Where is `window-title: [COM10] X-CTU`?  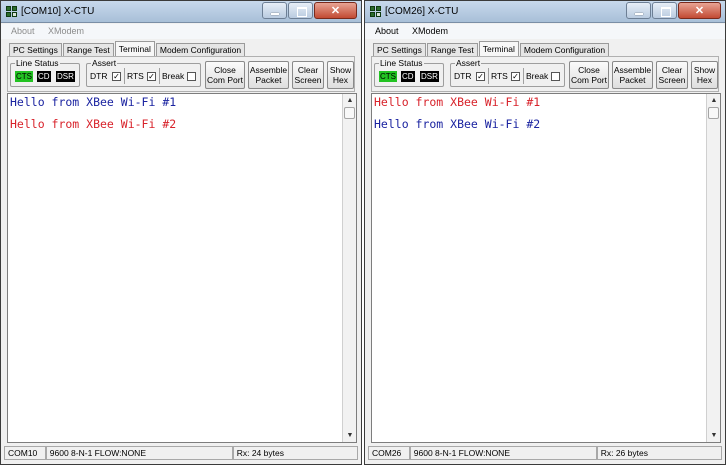 window-title: [COM10] X-CTU is located at coordinates (58, 11).